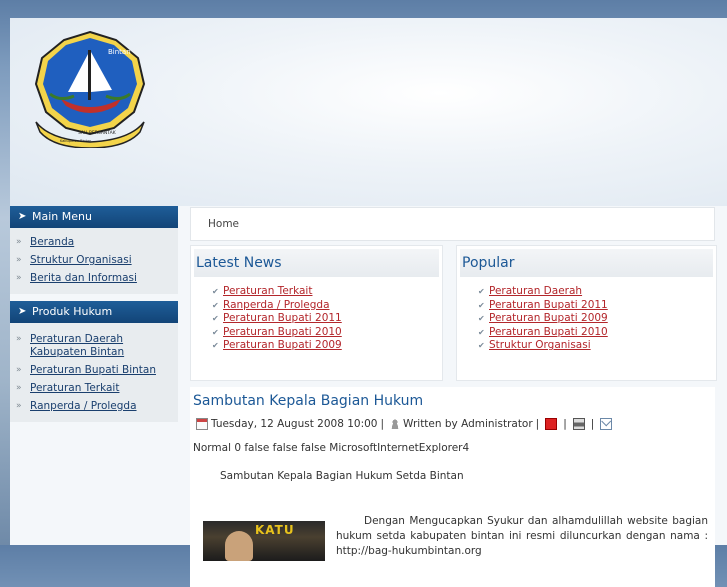 Image resolution: width=727 pixels, height=587 pixels. What do you see at coordinates (81, 260) in the screenshot?
I see `menu-item-label: Struktur Organisasi` at bounding box center [81, 260].